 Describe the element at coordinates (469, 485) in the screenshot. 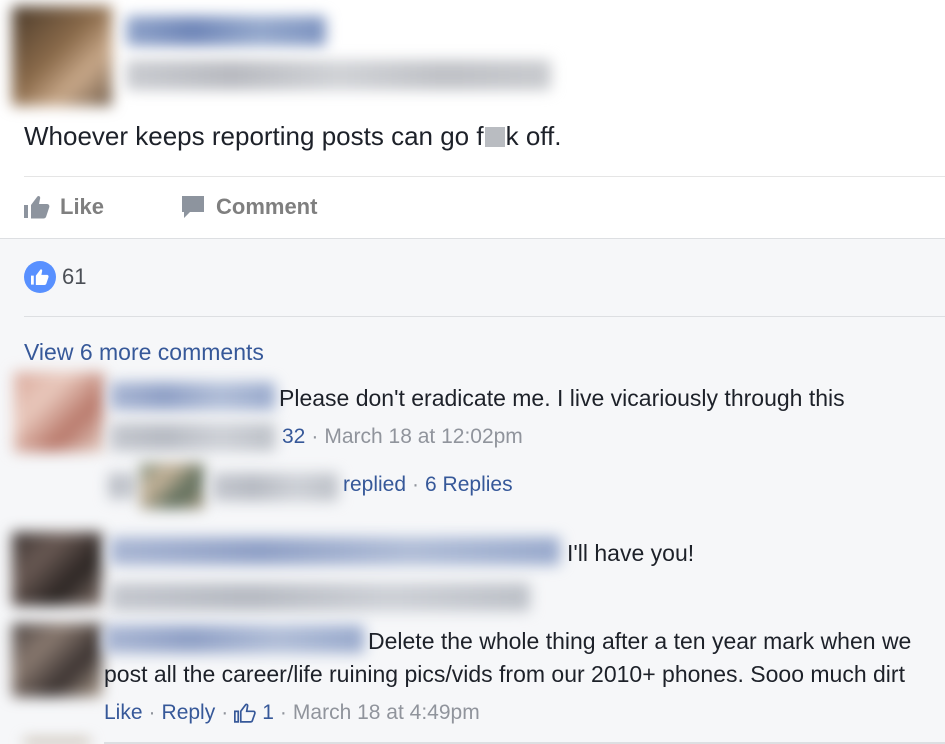

I see `replies-count: 6 Replies` at that location.